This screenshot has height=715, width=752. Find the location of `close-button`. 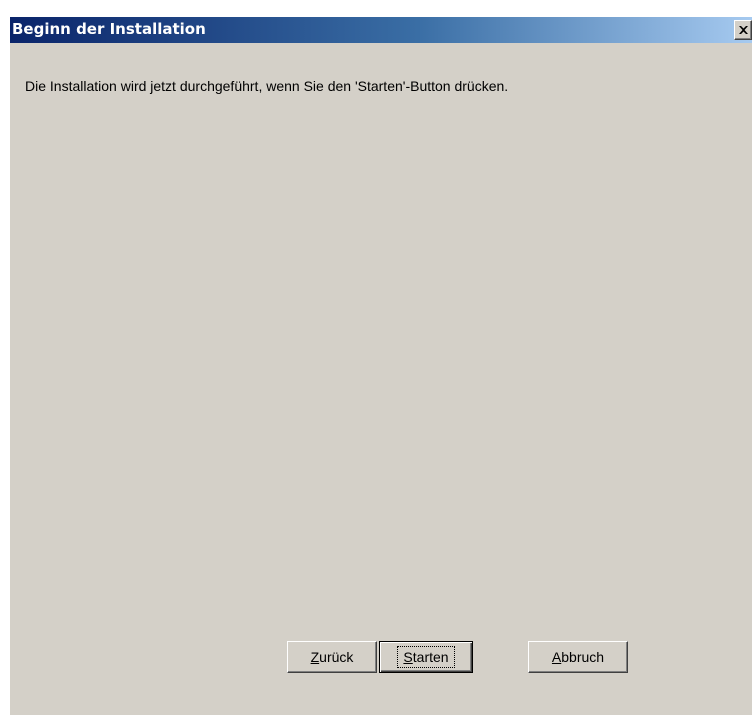

close-button is located at coordinates (743, 30).